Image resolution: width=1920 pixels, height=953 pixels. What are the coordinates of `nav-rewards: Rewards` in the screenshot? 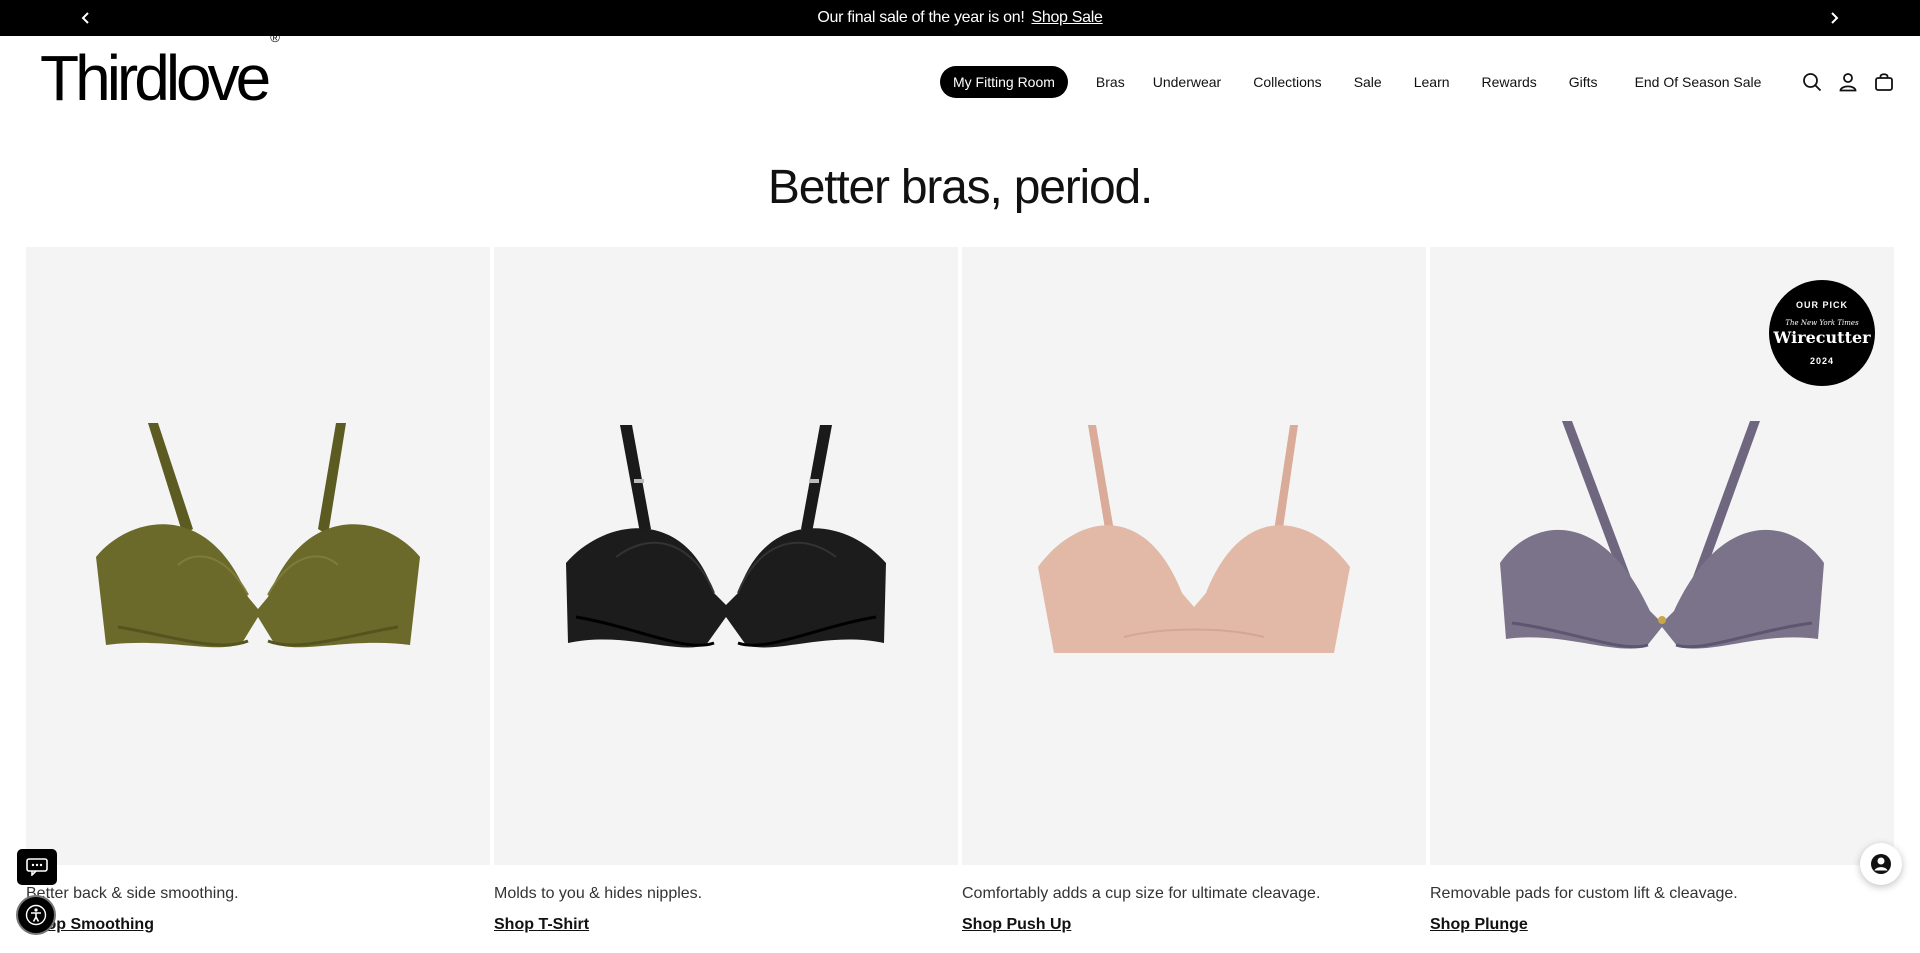 It's located at (1509, 82).